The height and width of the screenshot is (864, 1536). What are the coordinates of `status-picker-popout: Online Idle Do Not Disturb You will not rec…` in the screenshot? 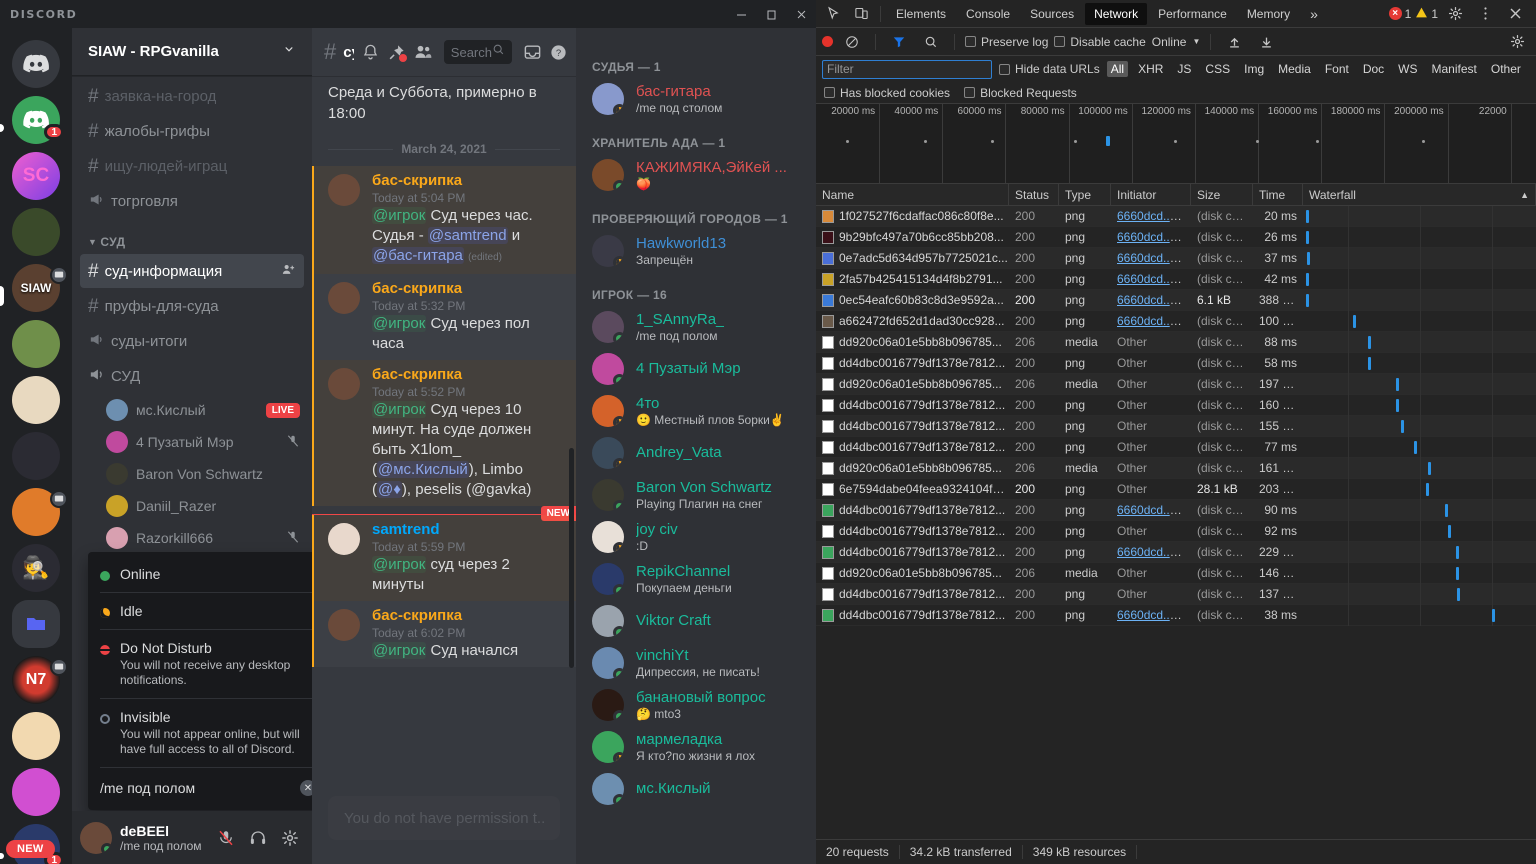 It's located at (200, 681).